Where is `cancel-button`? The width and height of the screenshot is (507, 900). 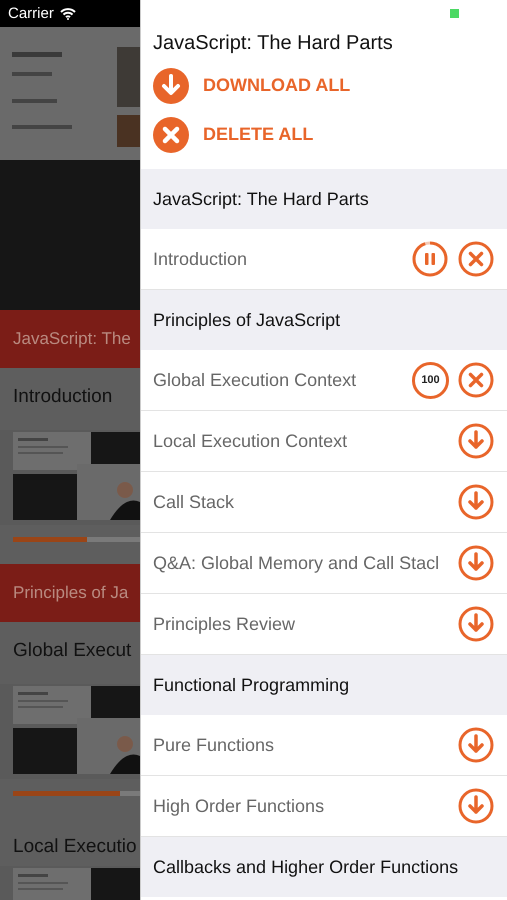
cancel-button is located at coordinates (476, 259).